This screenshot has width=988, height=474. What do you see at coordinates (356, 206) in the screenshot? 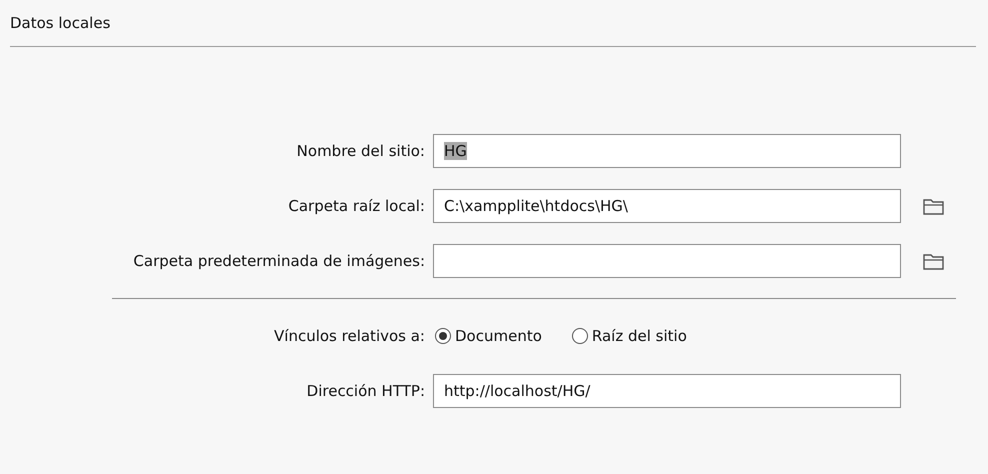
I see `field-label: Carpeta raíz local:` at bounding box center [356, 206].